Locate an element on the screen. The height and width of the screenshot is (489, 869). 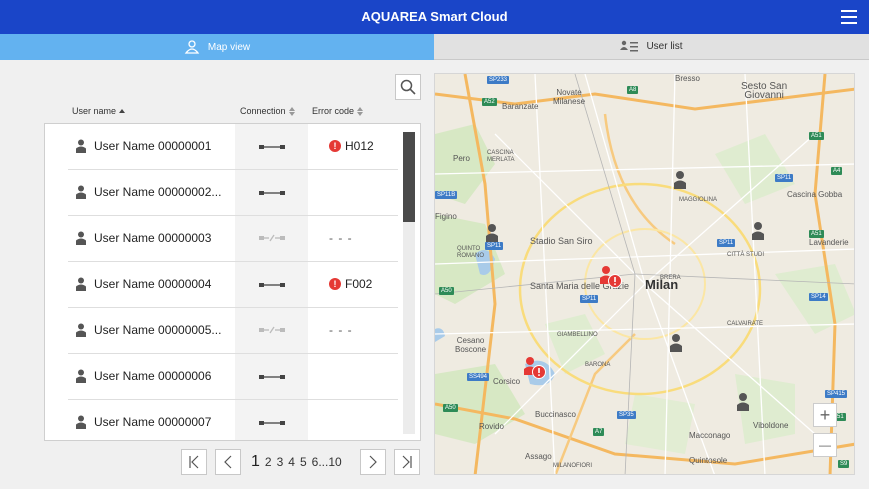
map-label: BARONA is located at coordinates (598, 365).